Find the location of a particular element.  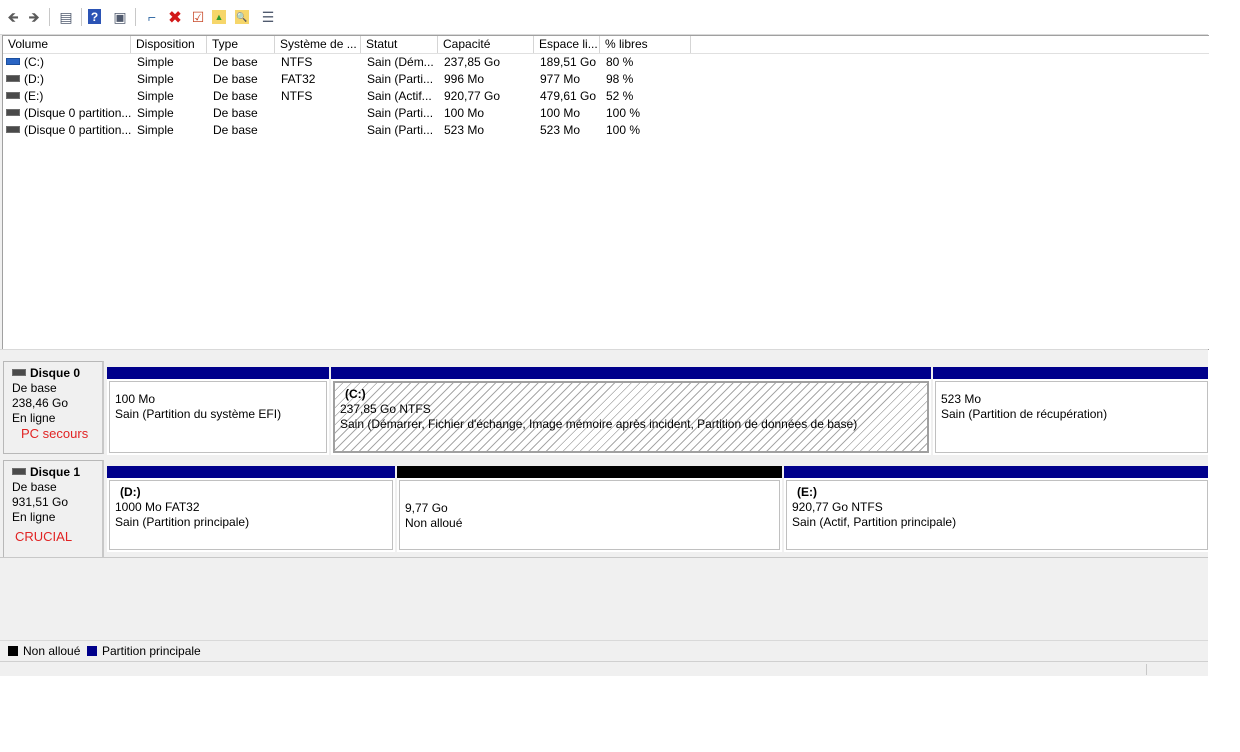

arrow-right-icon: 🡺 is located at coordinates (34, 17).